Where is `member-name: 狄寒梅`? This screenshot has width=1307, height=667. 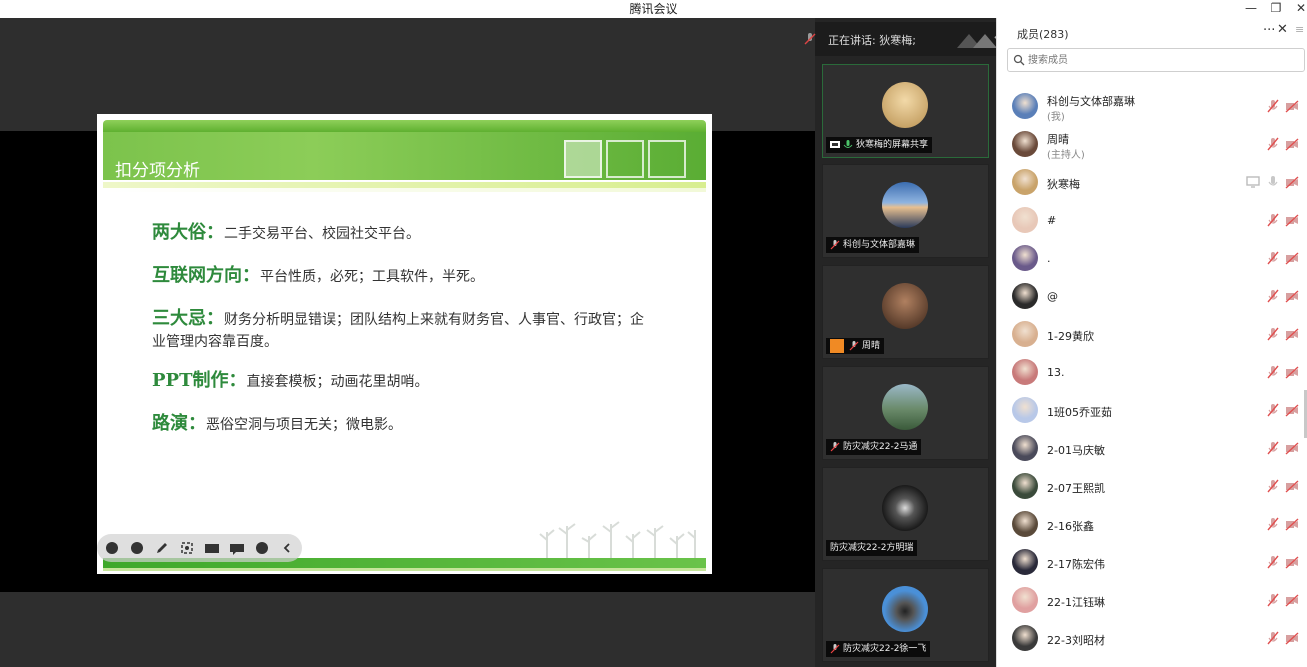
member-name: 狄寒梅 is located at coordinates (1063, 184).